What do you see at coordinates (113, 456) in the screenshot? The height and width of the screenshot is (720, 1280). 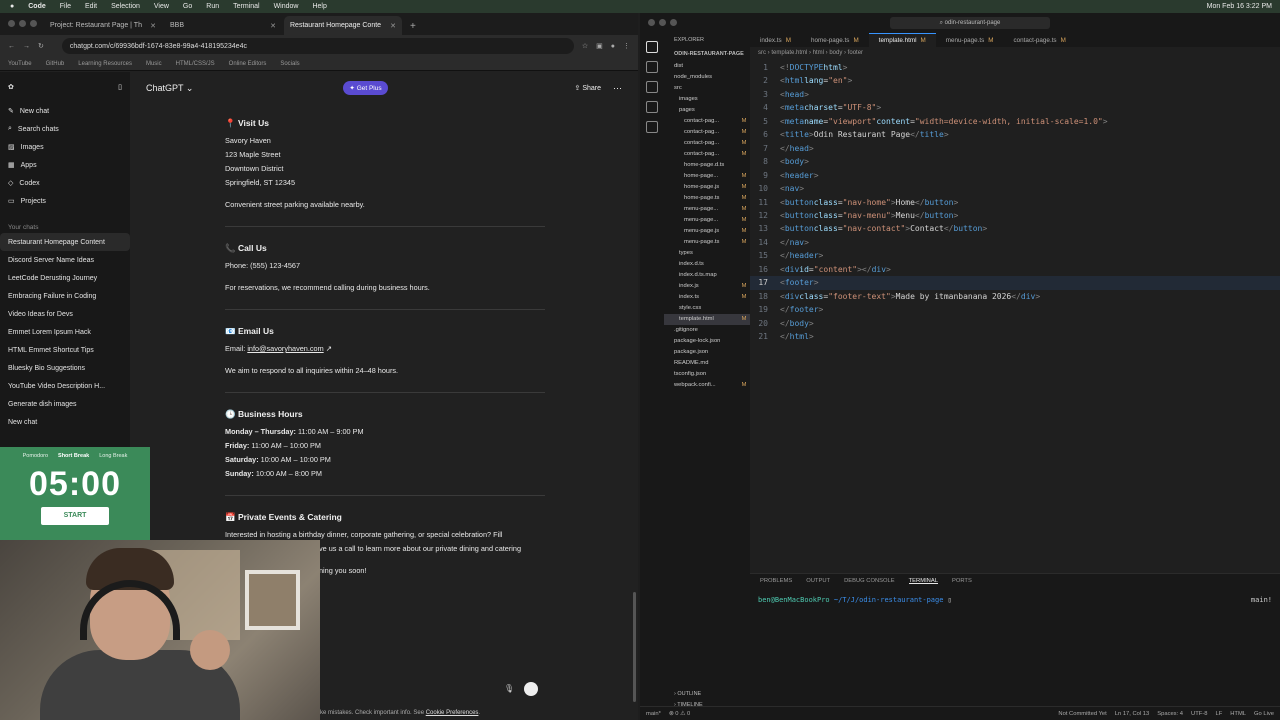 I see `mode-long-break: Long Break` at bounding box center [113, 456].